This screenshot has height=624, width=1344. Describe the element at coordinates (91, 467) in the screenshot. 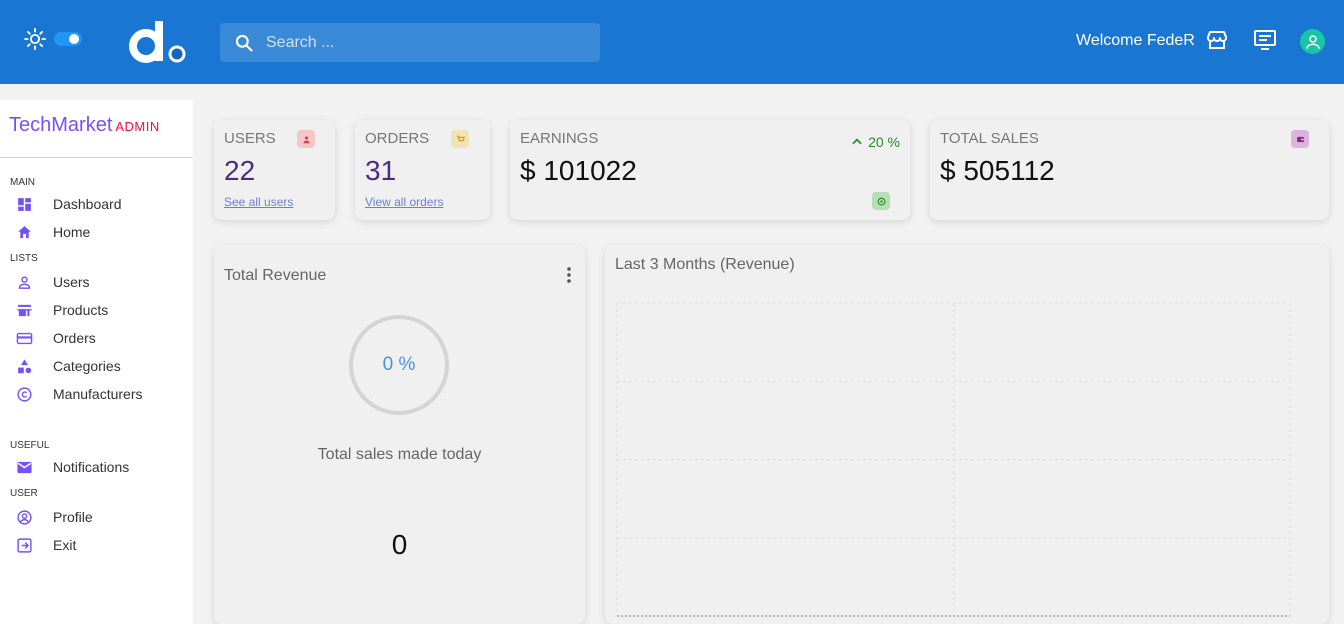

I see `sidebar-item-label: Notifications` at that location.